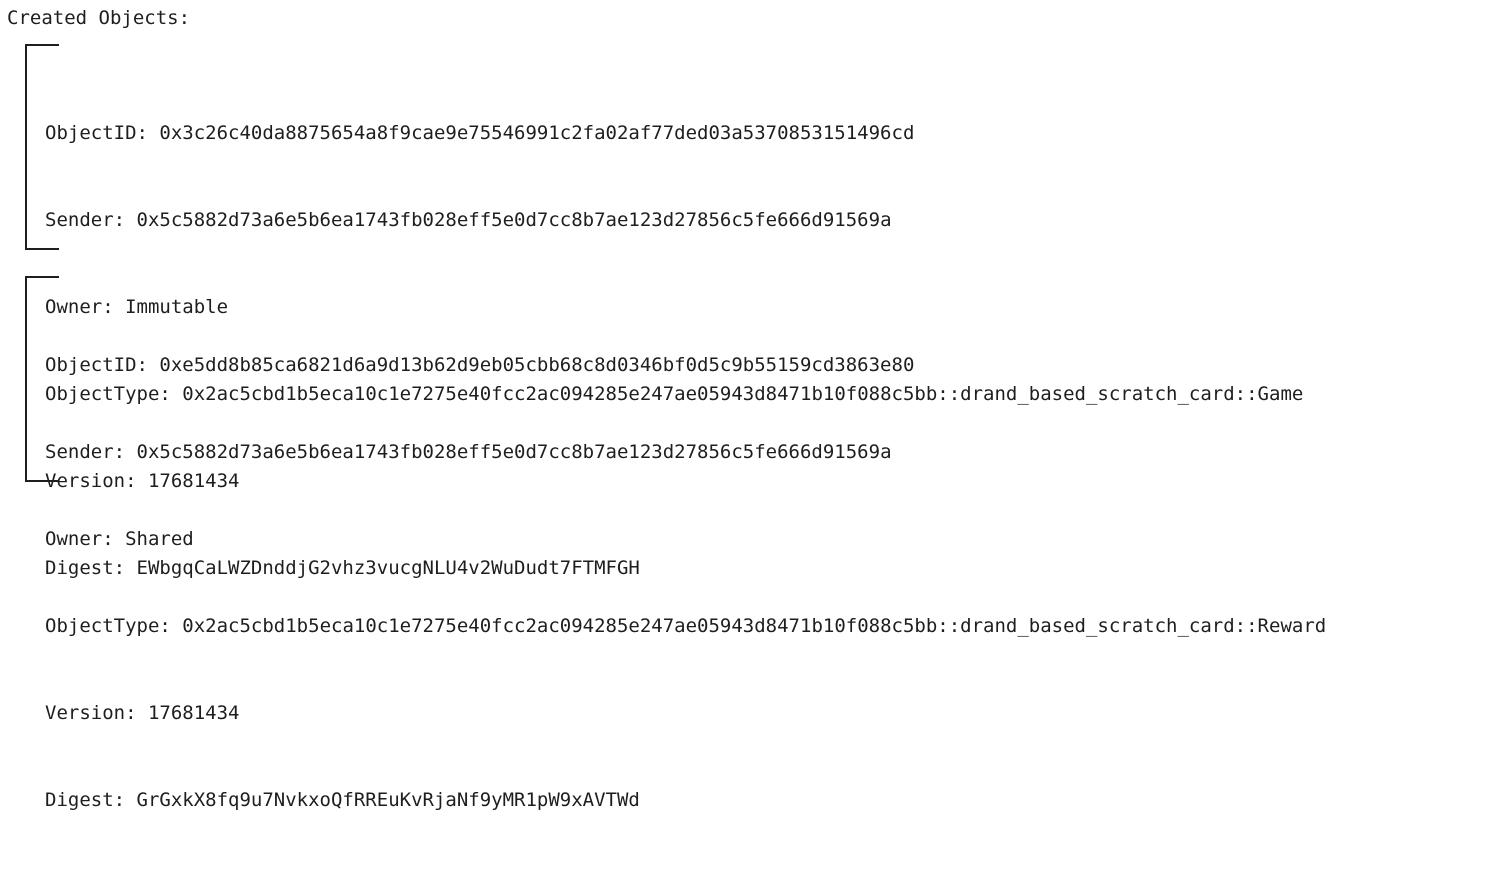  Describe the element at coordinates (685, 539) in the screenshot. I see `owner-row: Owner: Shared` at that location.